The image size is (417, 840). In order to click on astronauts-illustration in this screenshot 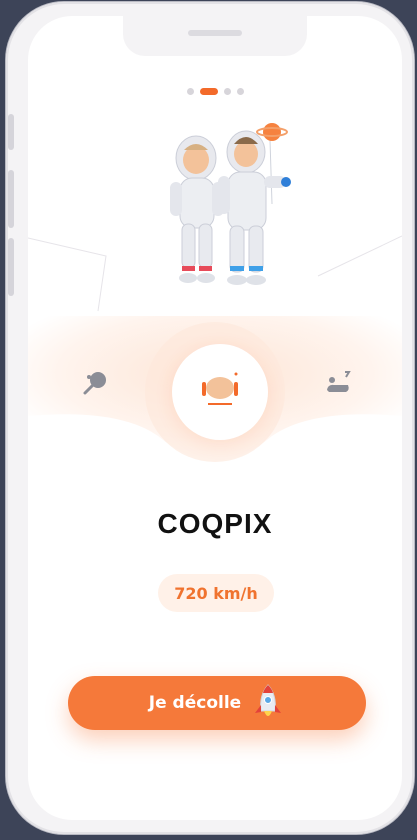, I will do `click(230, 204)`.